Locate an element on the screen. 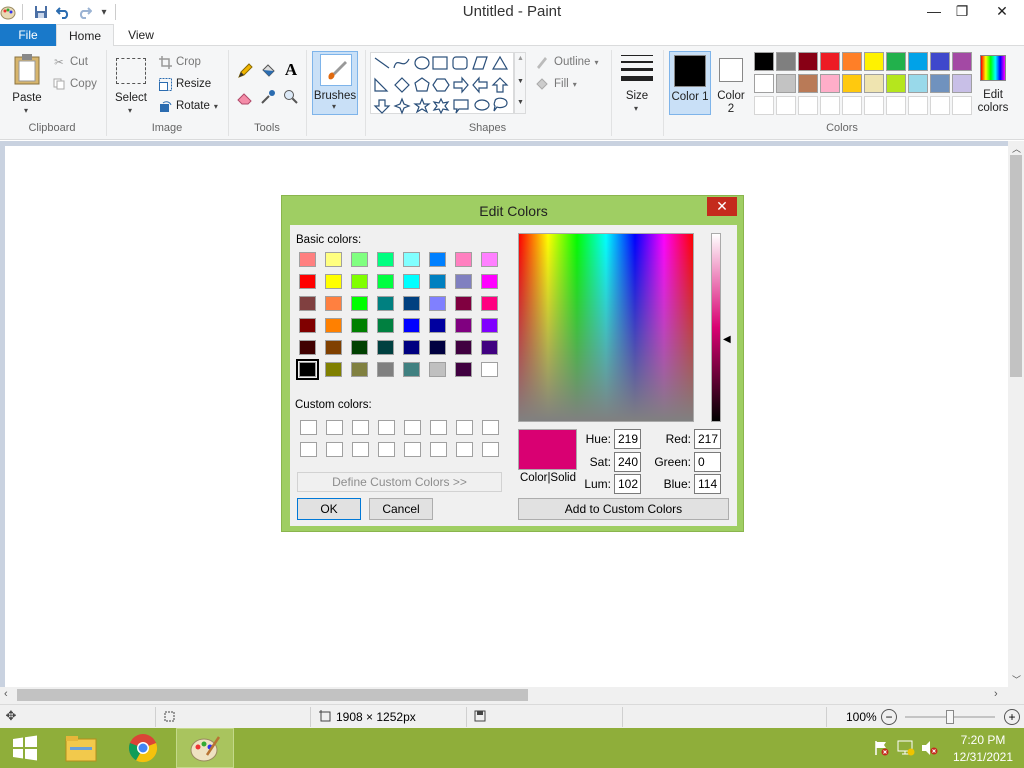 This screenshot has width=1024, height=768. luminance-arrow-icon: ◀ is located at coordinates (727, 340).